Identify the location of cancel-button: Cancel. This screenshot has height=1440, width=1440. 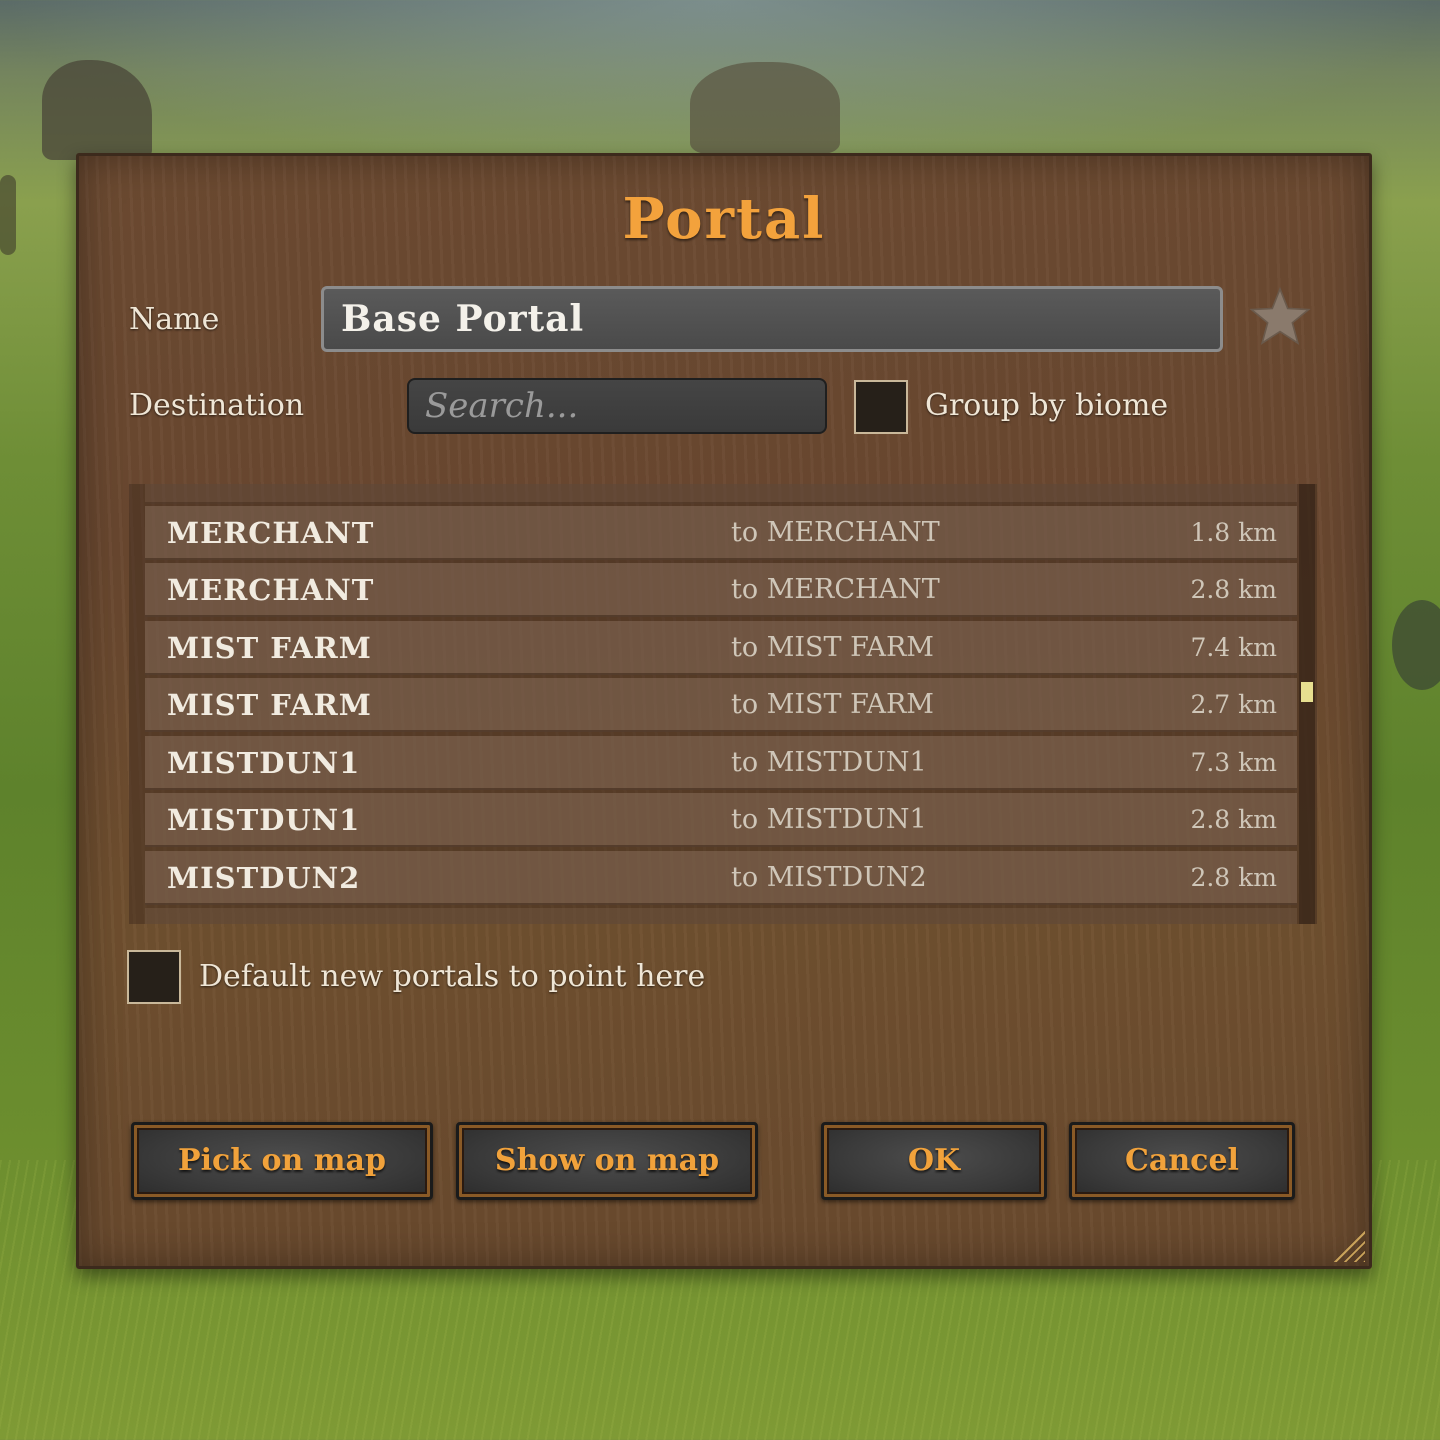
(1182, 1161).